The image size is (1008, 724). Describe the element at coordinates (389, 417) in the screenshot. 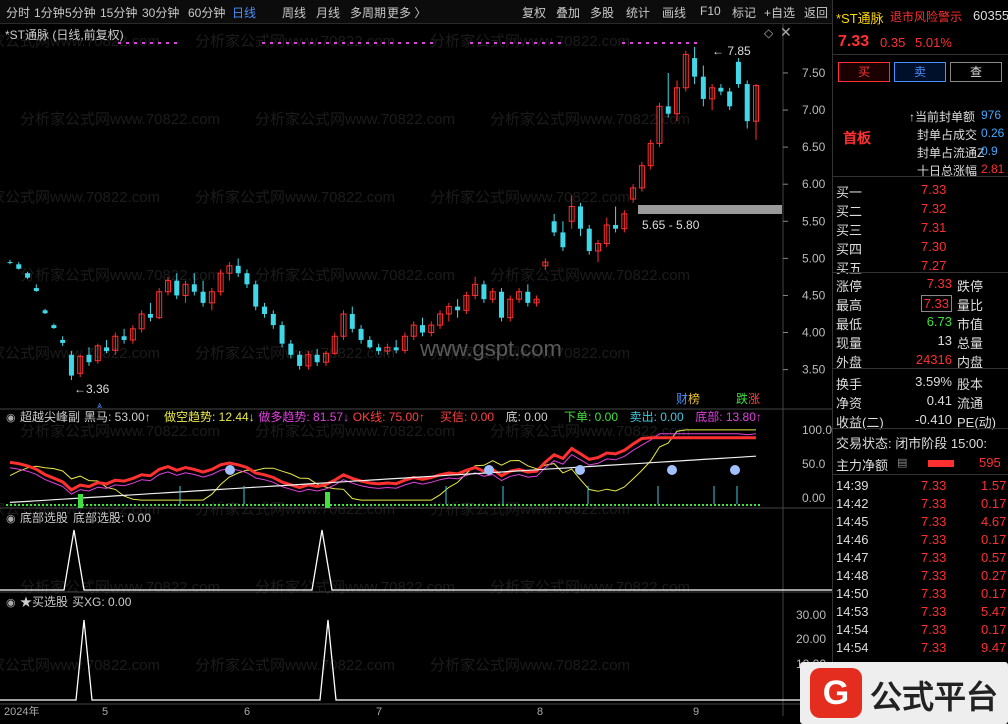

I see `ind1-item-3: OK线: 75.00↑` at that location.